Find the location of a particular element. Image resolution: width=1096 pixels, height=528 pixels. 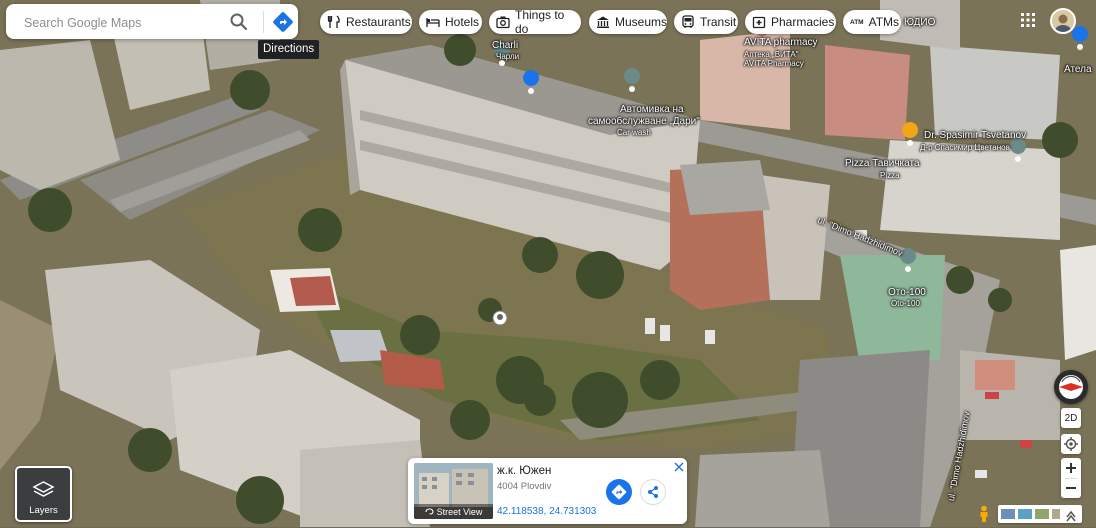

layers-button: Layers is located at coordinates (43, 494).